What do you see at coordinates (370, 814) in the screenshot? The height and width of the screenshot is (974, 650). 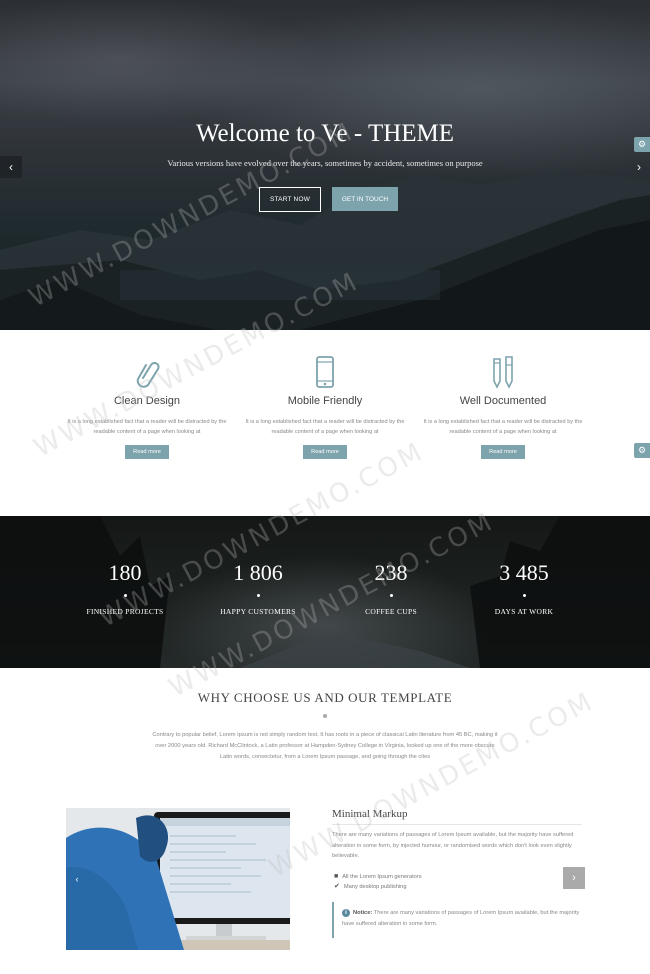 I see `minimal-markup-title: Minimal Markup` at bounding box center [370, 814].